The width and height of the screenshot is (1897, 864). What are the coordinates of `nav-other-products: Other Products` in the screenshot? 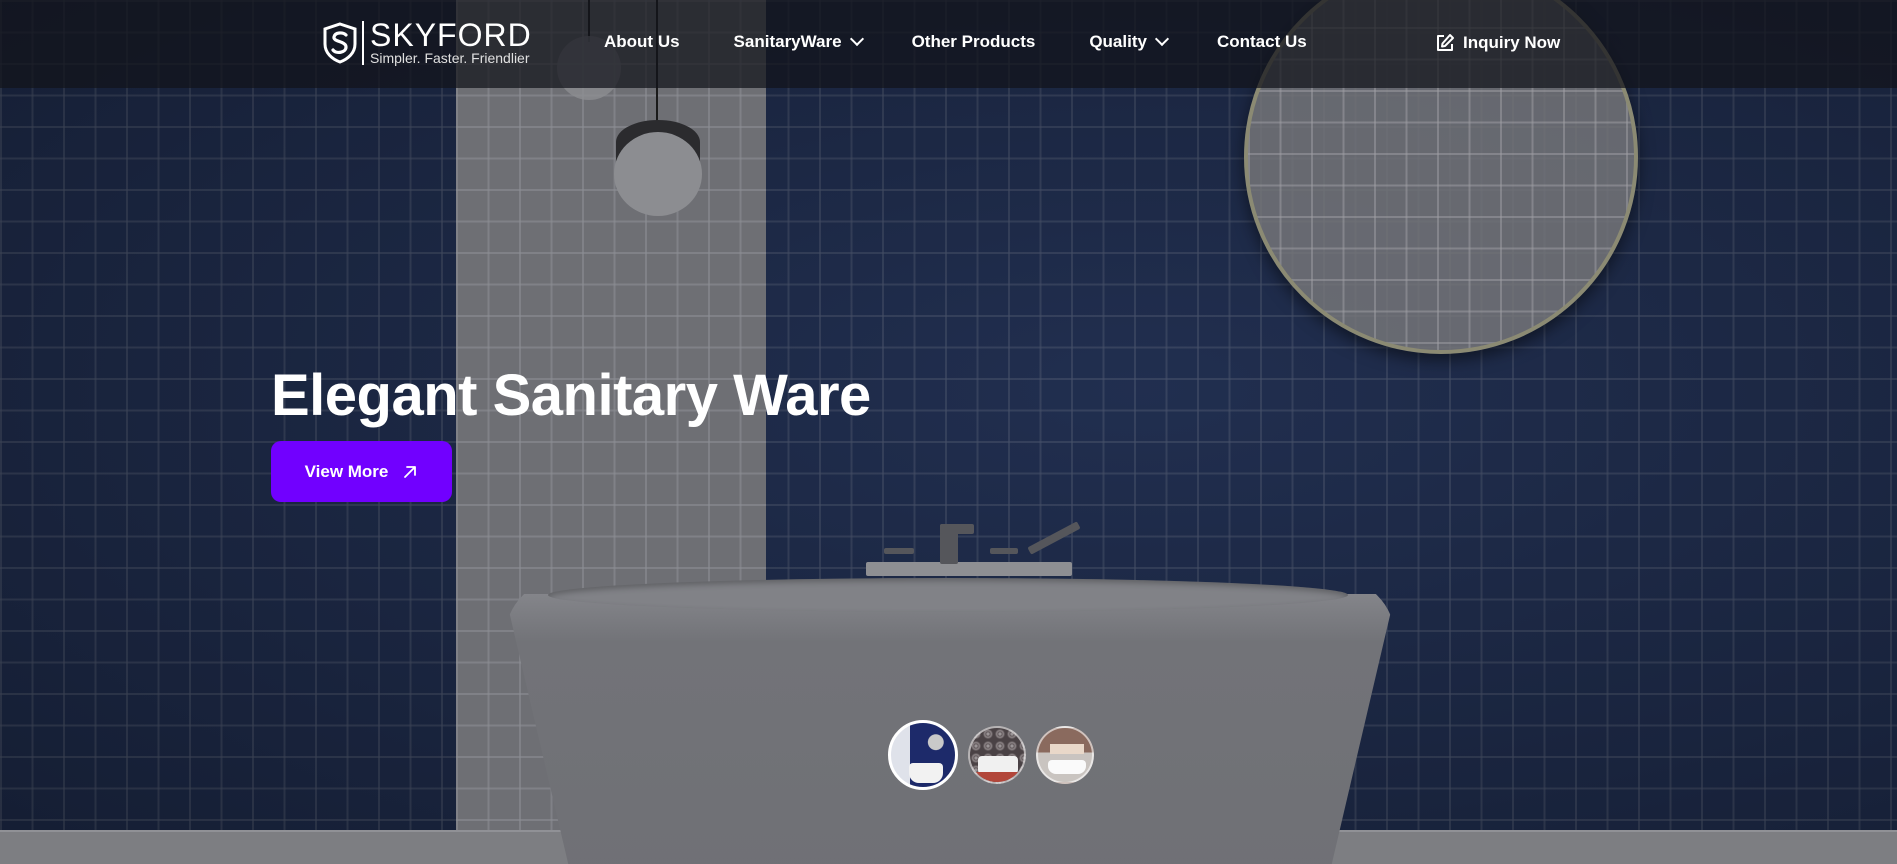 It's located at (974, 42).